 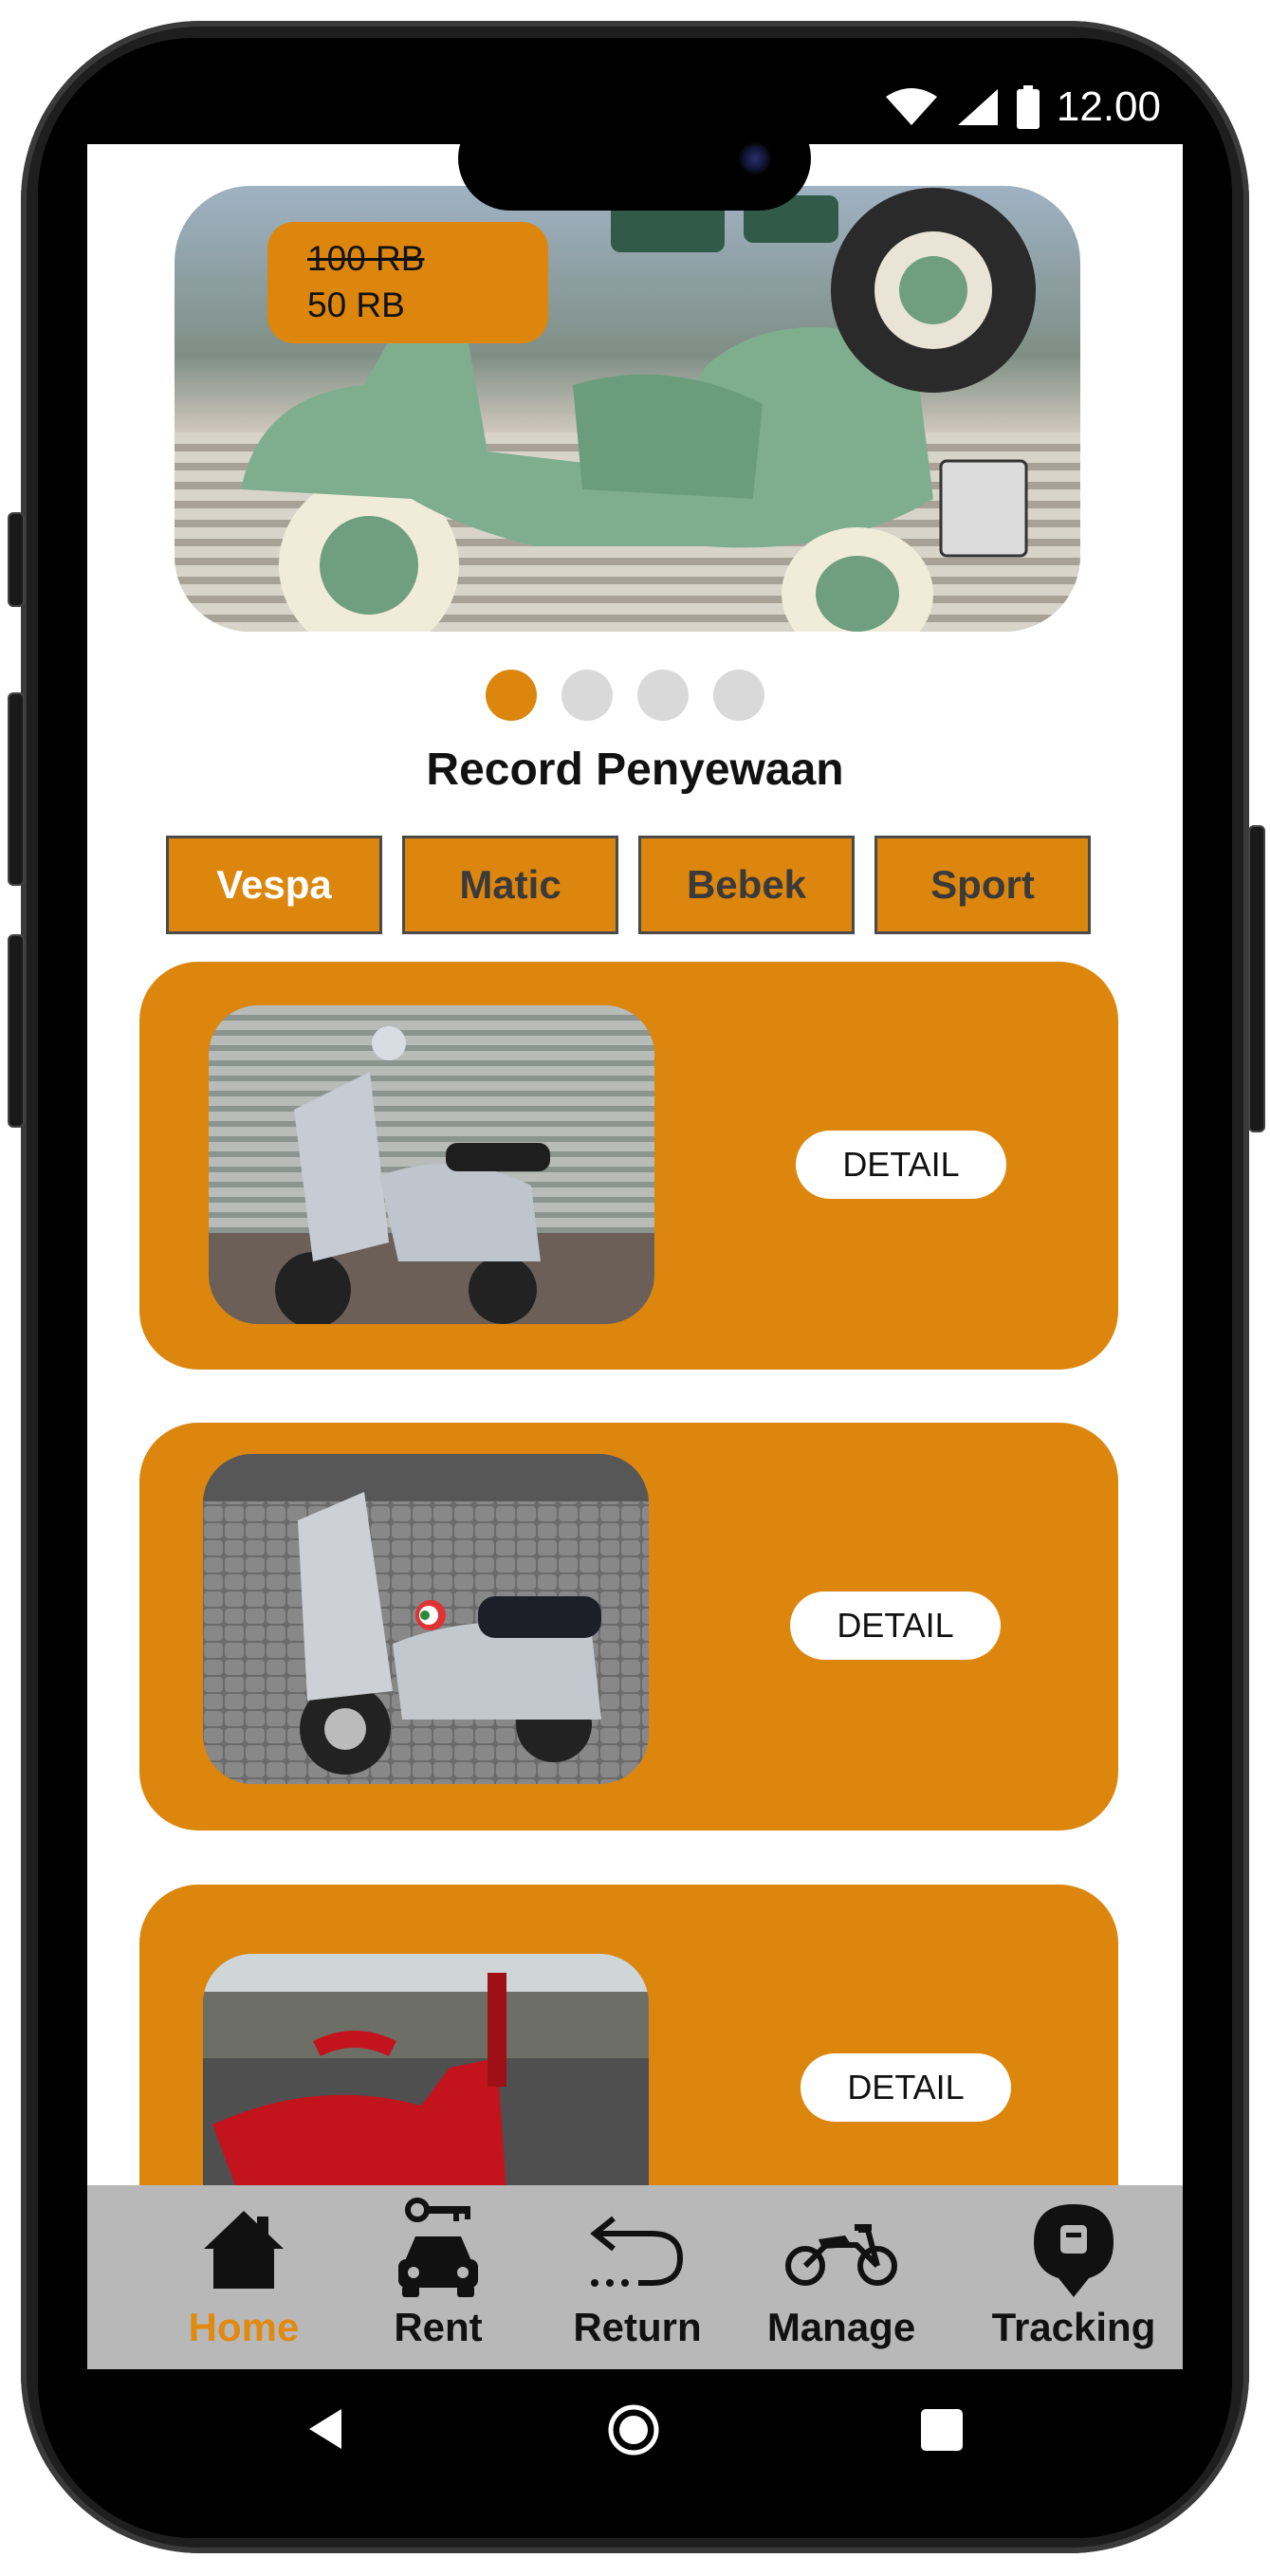 What do you see at coordinates (841, 2327) in the screenshot?
I see `nav-label: Manage` at bounding box center [841, 2327].